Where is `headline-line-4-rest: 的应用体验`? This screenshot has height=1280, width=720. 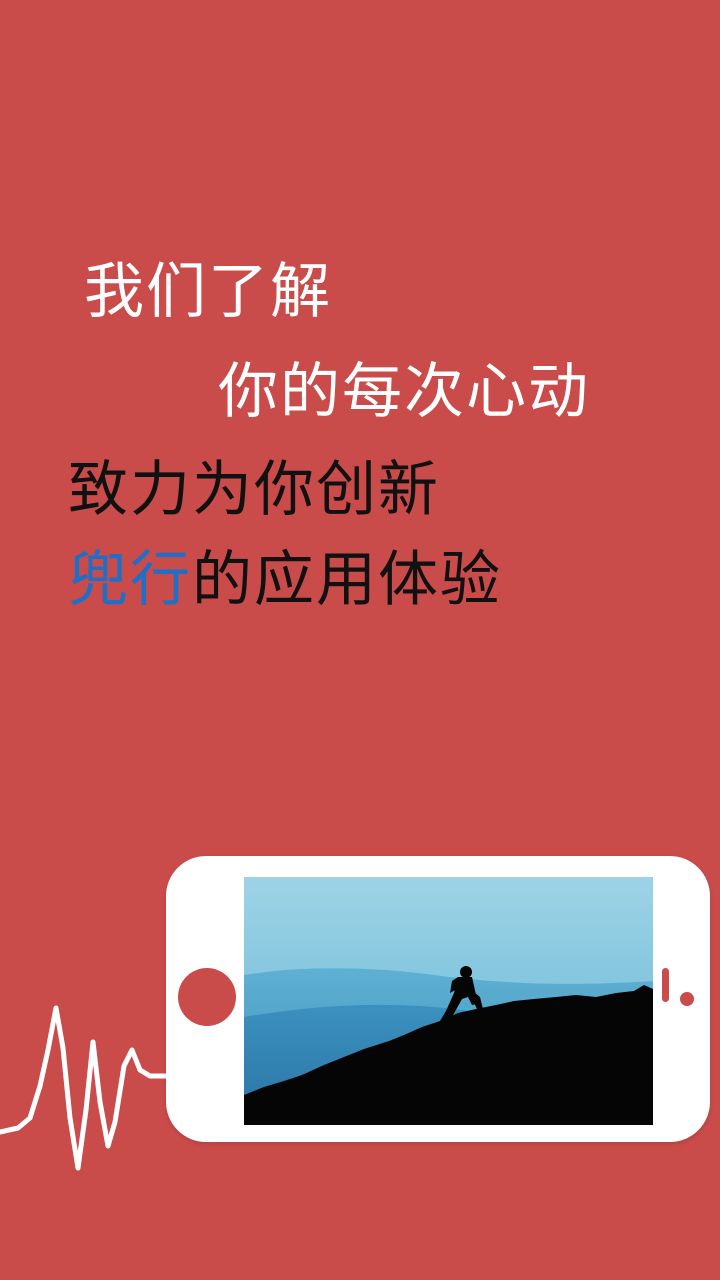 headline-line-4-rest: 的应用体验 is located at coordinates (347, 580).